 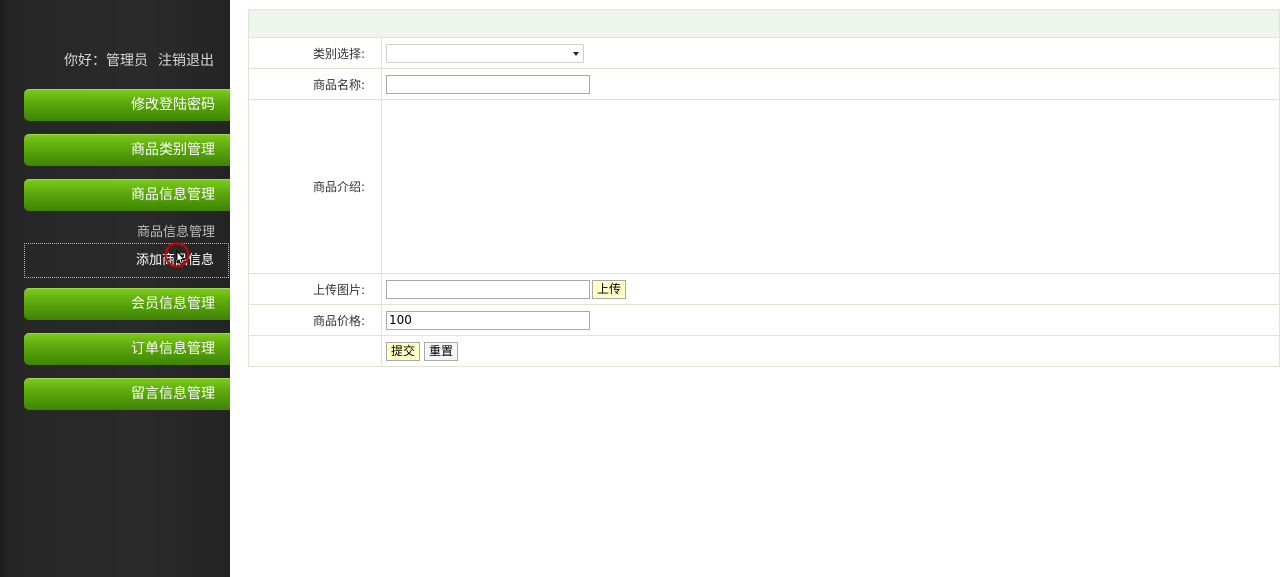 I want to click on price-row: 商品价格: 100, so click(x=764, y=320).